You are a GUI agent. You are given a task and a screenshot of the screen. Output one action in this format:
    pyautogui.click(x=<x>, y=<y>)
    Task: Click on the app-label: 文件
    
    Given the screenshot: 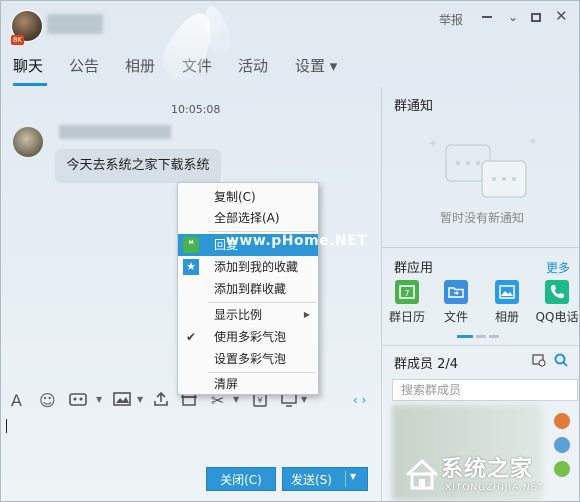 What is the action you would take?
    pyautogui.click(x=455, y=317)
    